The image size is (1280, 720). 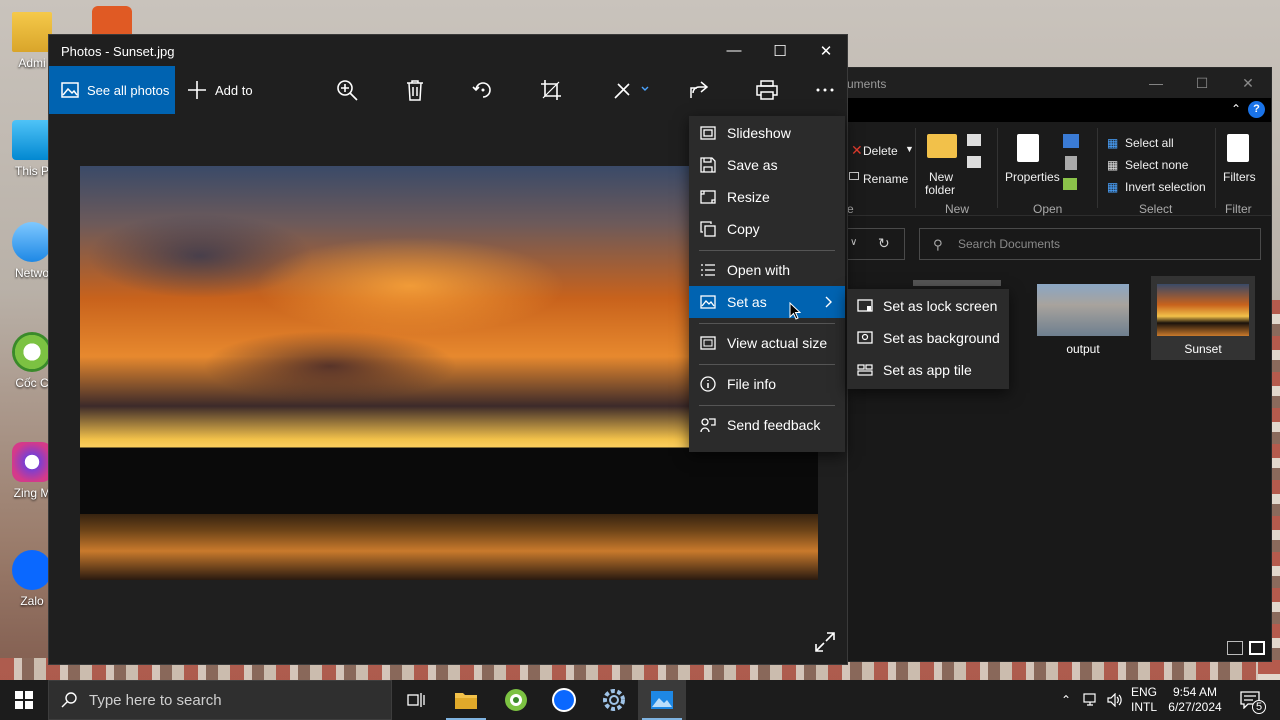 I want to click on rotate-button, so click(x=483, y=90).